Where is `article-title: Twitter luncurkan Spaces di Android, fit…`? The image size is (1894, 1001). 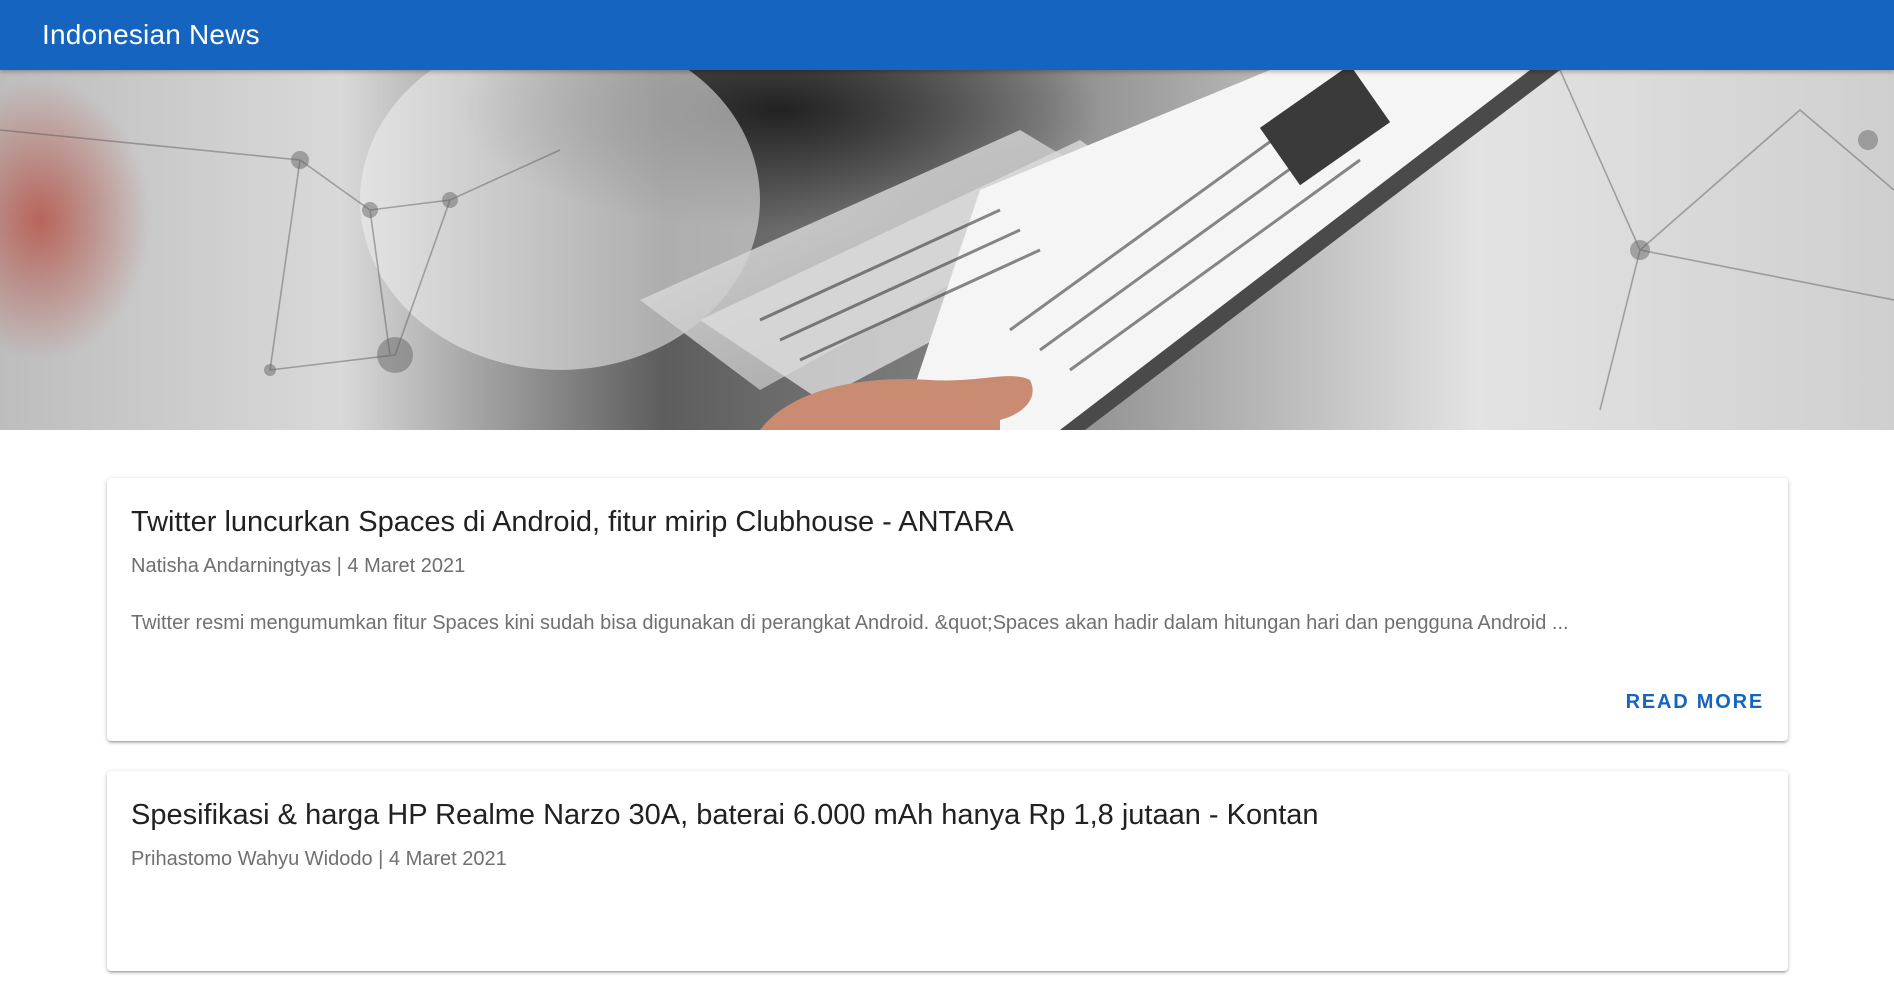
article-title: Twitter luncurkan Spaces di Android, fit… is located at coordinates (572, 522).